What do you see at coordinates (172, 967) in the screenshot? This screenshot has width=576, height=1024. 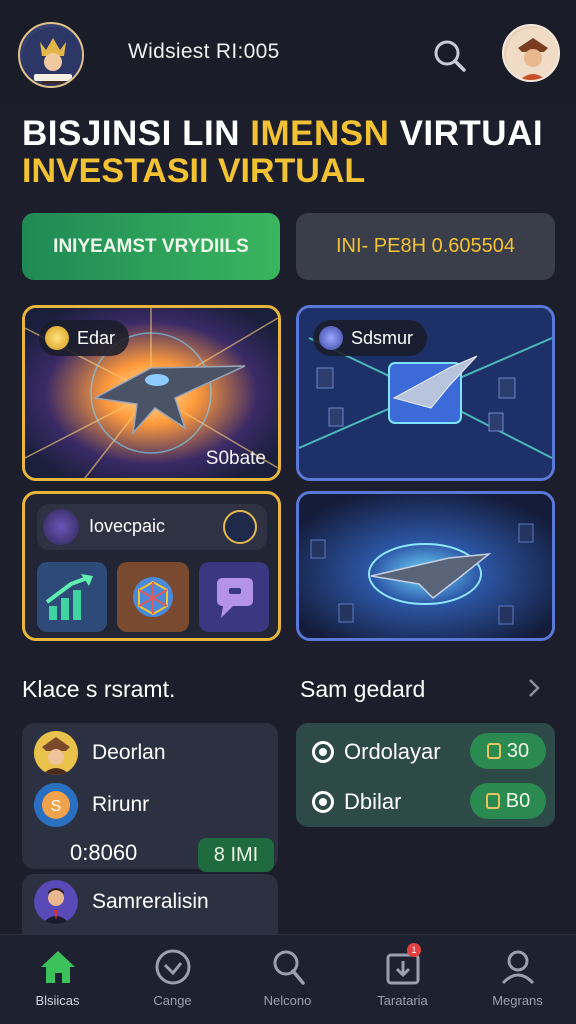 I see `check-circle-icon` at bounding box center [172, 967].